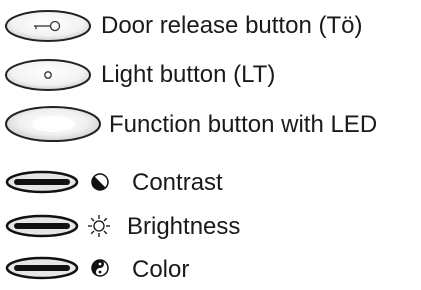 This screenshot has width=421, height=290. Describe the element at coordinates (100, 182) in the screenshot. I see `contrast-icon` at that location.